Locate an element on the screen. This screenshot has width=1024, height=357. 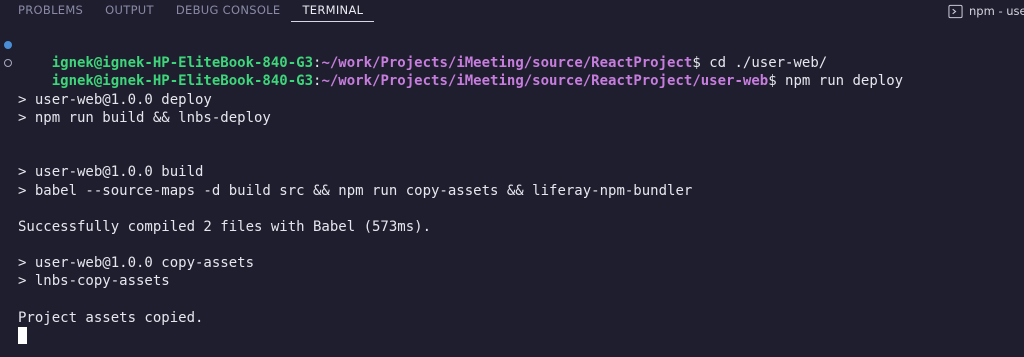
output-line: > lnbs-copy-assets is located at coordinates (94, 281).